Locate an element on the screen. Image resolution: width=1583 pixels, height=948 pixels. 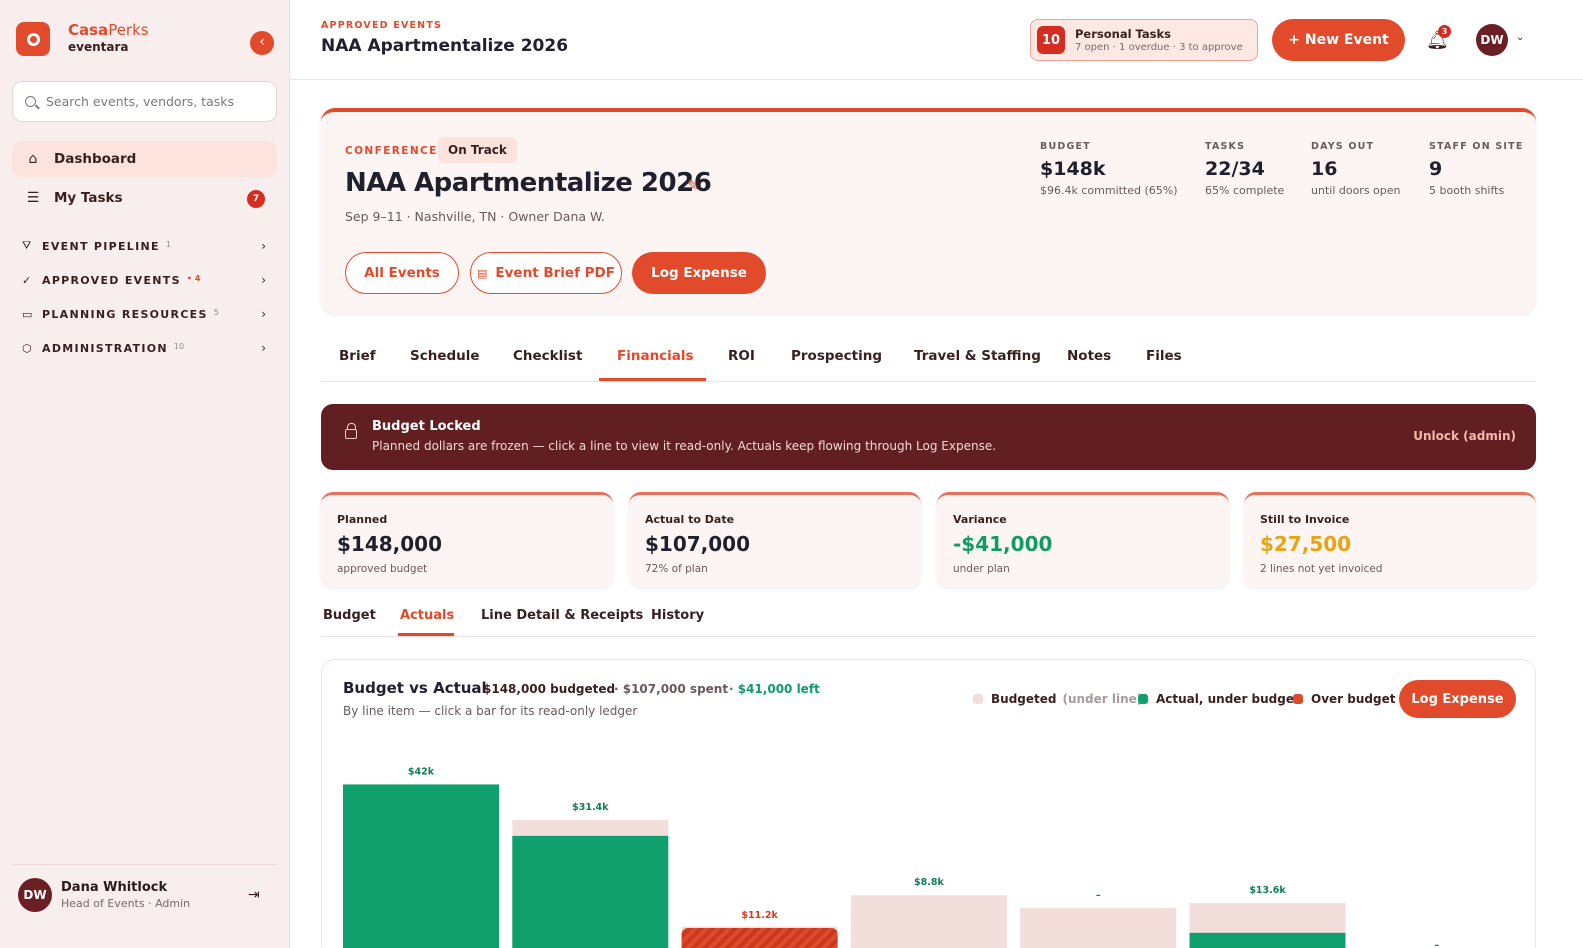
new-event-button: + New Event is located at coordinates (1338, 40).